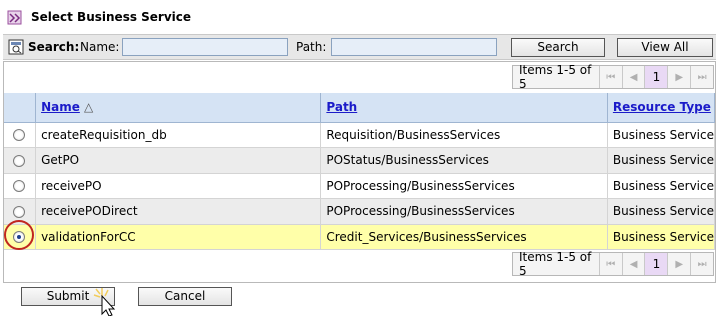 Image resolution: width=720 pixels, height=316 pixels. What do you see at coordinates (185, 296) in the screenshot?
I see `cancel-button: Cancel` at bounding box center [185, 296].